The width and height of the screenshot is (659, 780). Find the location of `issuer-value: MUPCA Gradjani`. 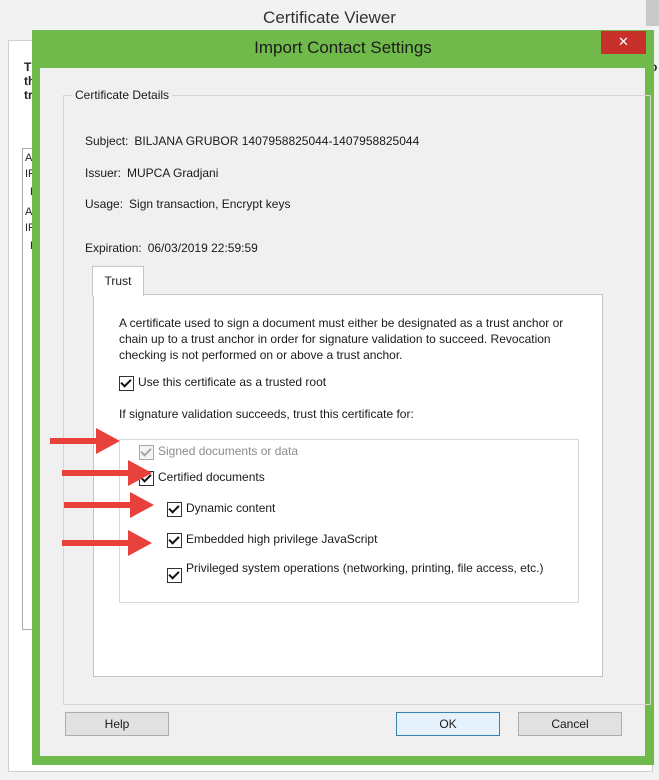

issuer-value: MUPCA Gradjani is located at coordinates (173, 173).